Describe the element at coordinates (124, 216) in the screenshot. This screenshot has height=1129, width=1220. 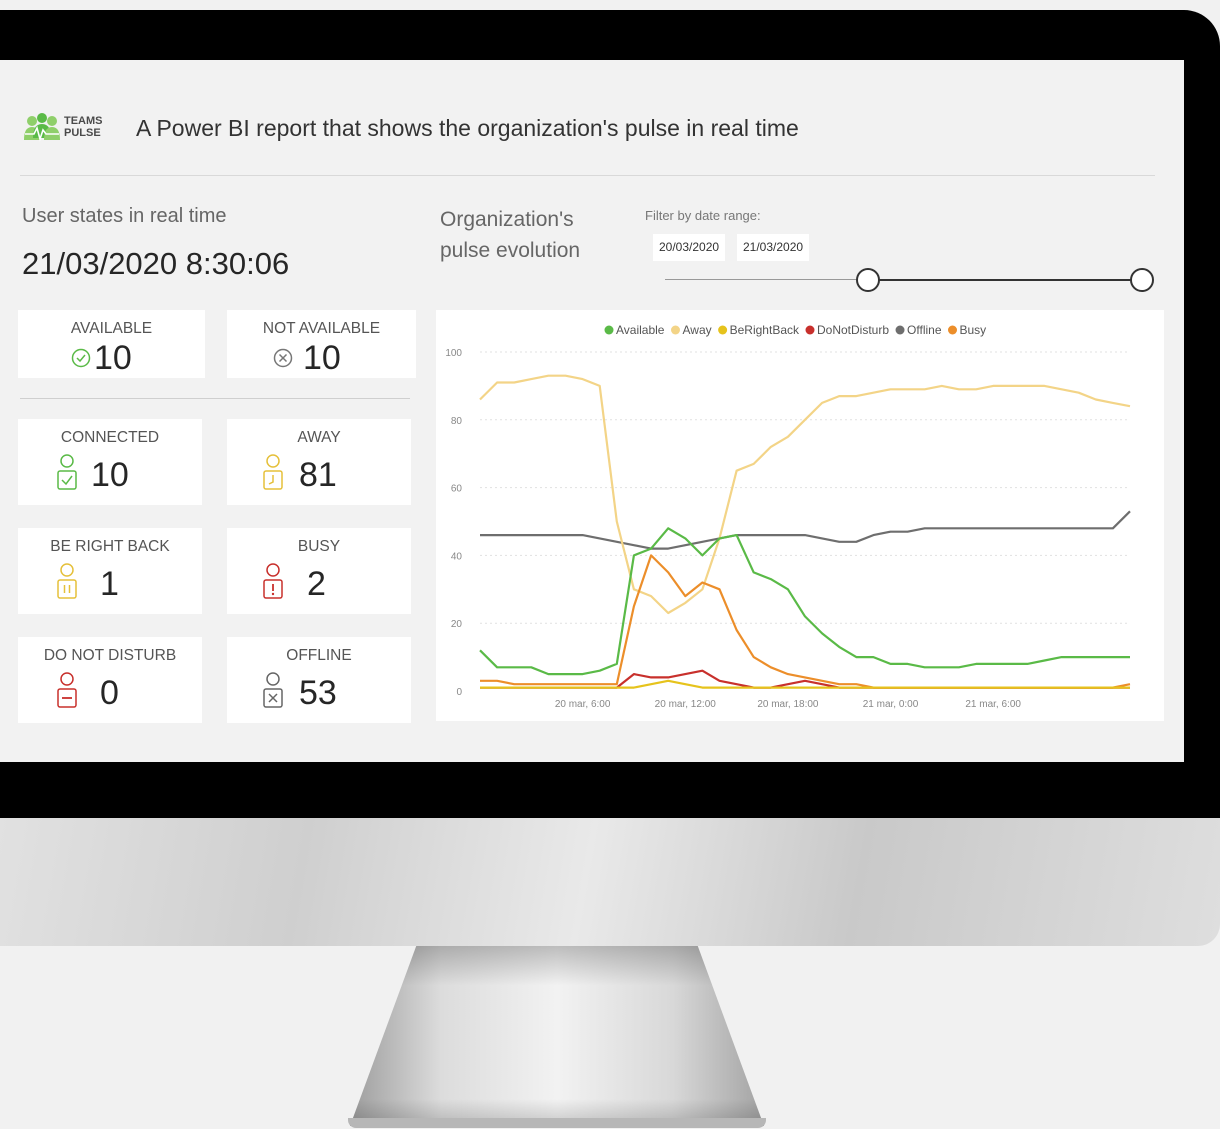
I see `section-label-user-states: User states in real time` at that location.